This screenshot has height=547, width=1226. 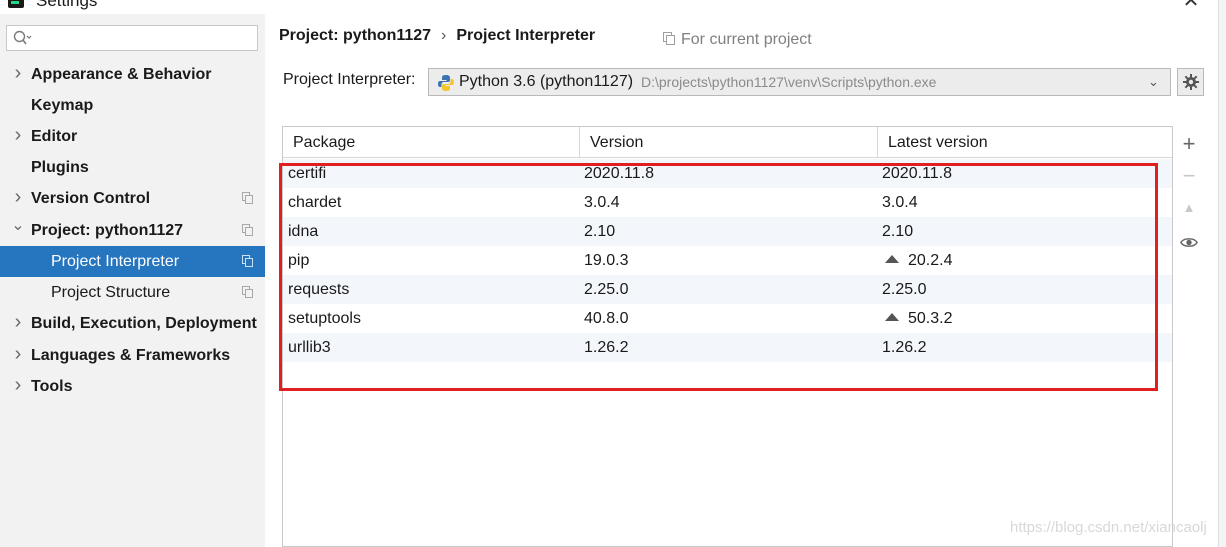 I want to click on sidebar-item-label: Version Control, so click(x=91, y=198).